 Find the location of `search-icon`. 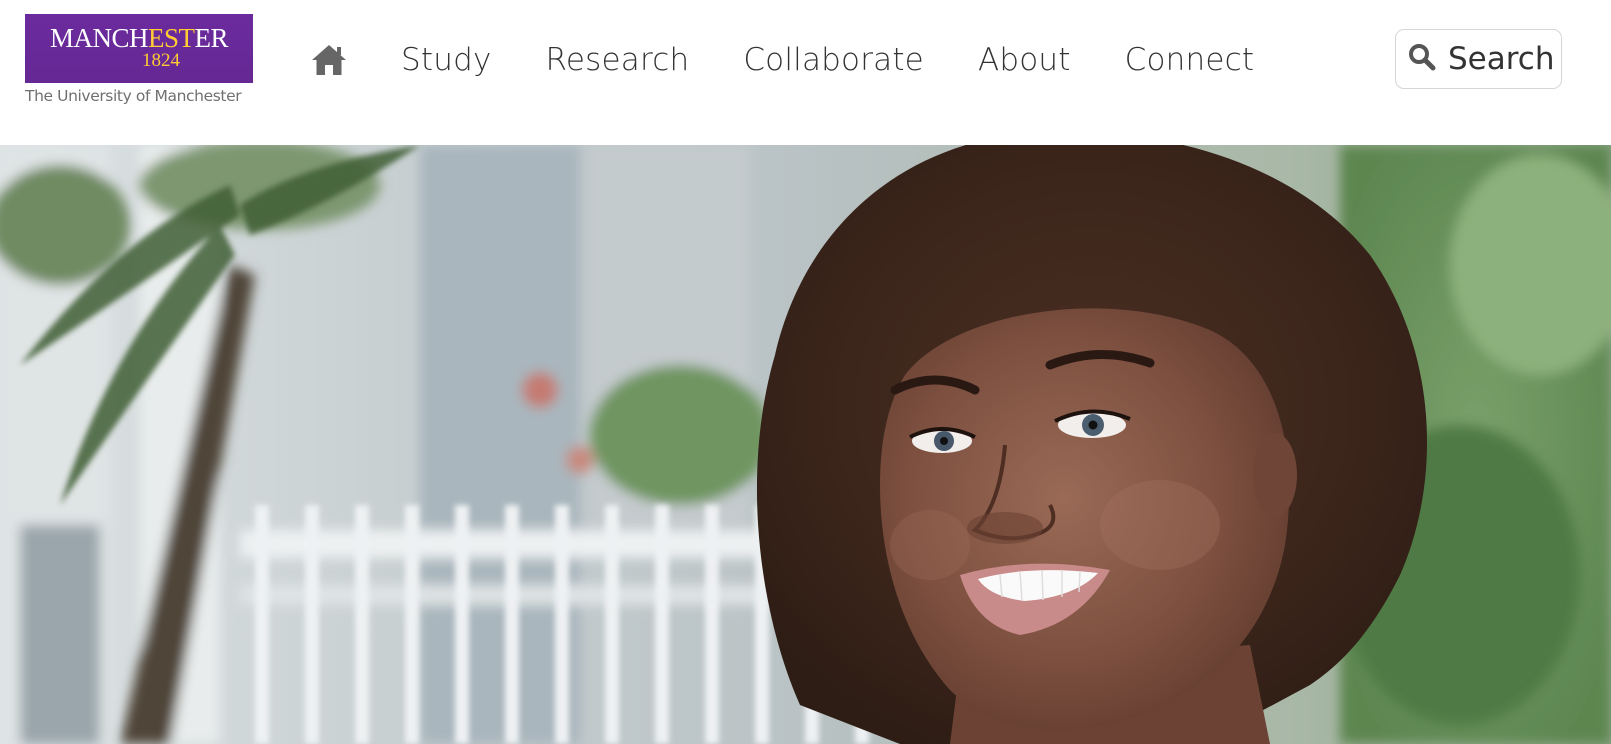

search-icon is located at coordinates (1422, 59).